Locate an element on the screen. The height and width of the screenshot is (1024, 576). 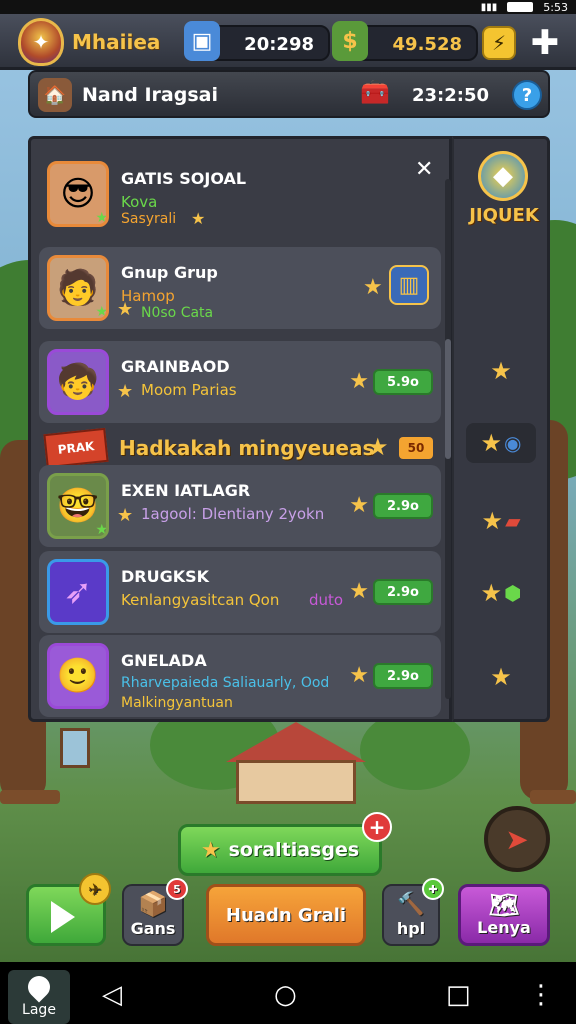
scroll-thumb is located at coordinates (448, 399).